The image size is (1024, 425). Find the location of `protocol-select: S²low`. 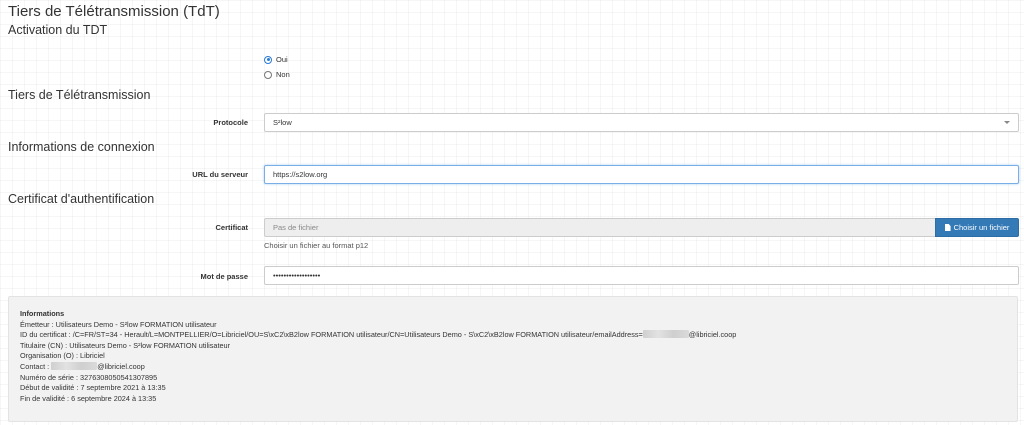

protocol-select: S²low is located at coordinates (641, 122).